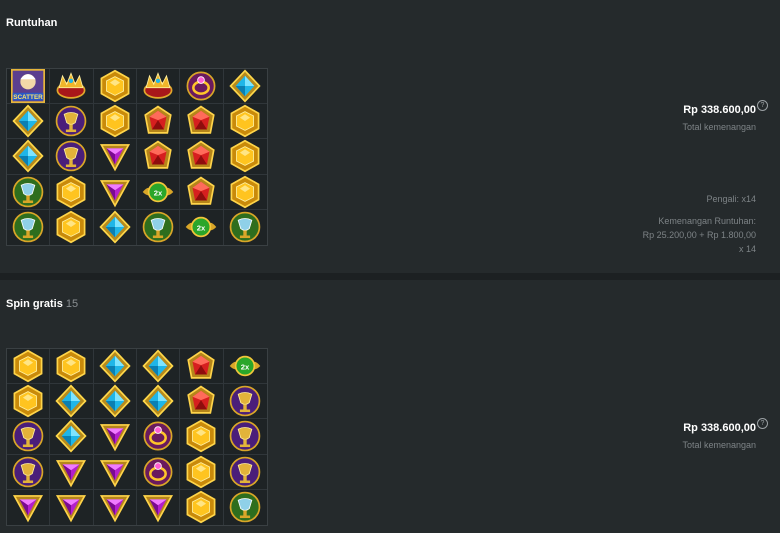 This screenshot has height=533, width=780. I want to click on cascade-cell-r1-c1: SCATTER, so click(29, 87).